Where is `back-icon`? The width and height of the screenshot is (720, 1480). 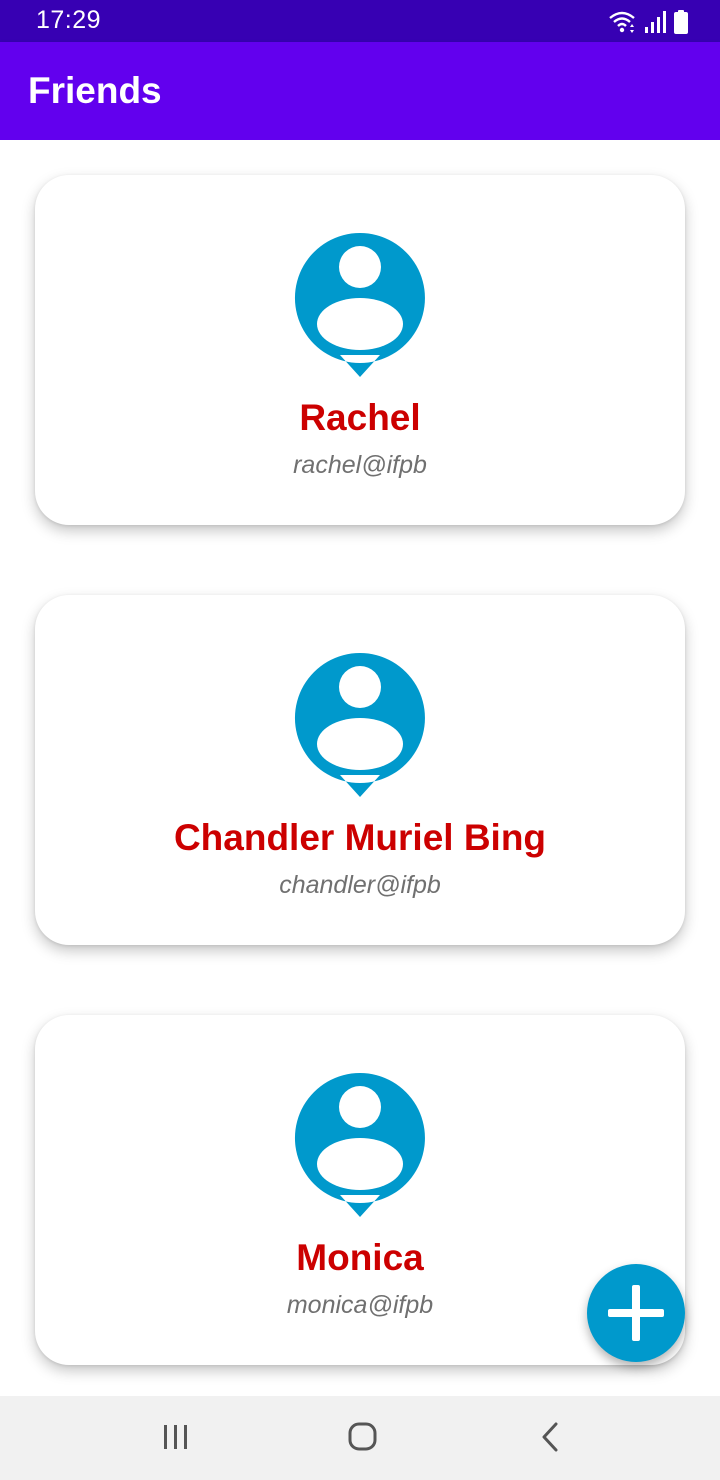 back-icon is located at coordinates (550, 1437).